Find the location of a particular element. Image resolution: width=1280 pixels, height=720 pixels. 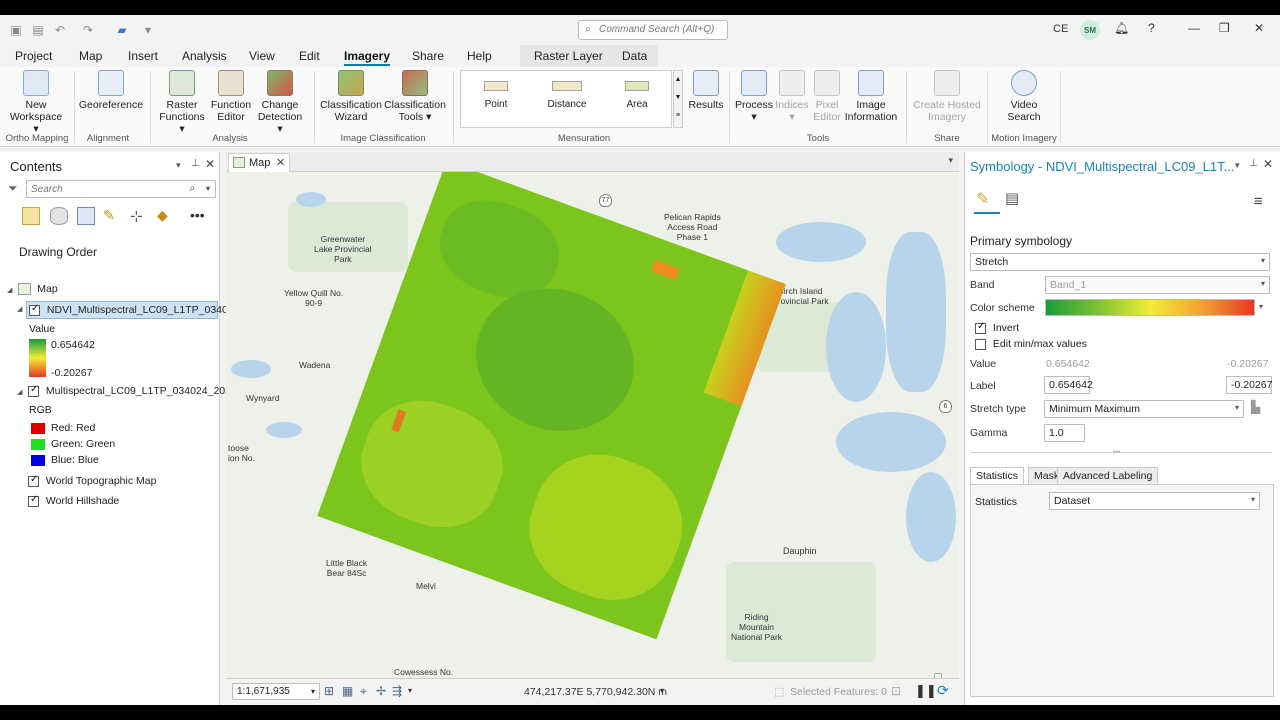

tab-statistics: Statistics is located at coordinates (997, 476).